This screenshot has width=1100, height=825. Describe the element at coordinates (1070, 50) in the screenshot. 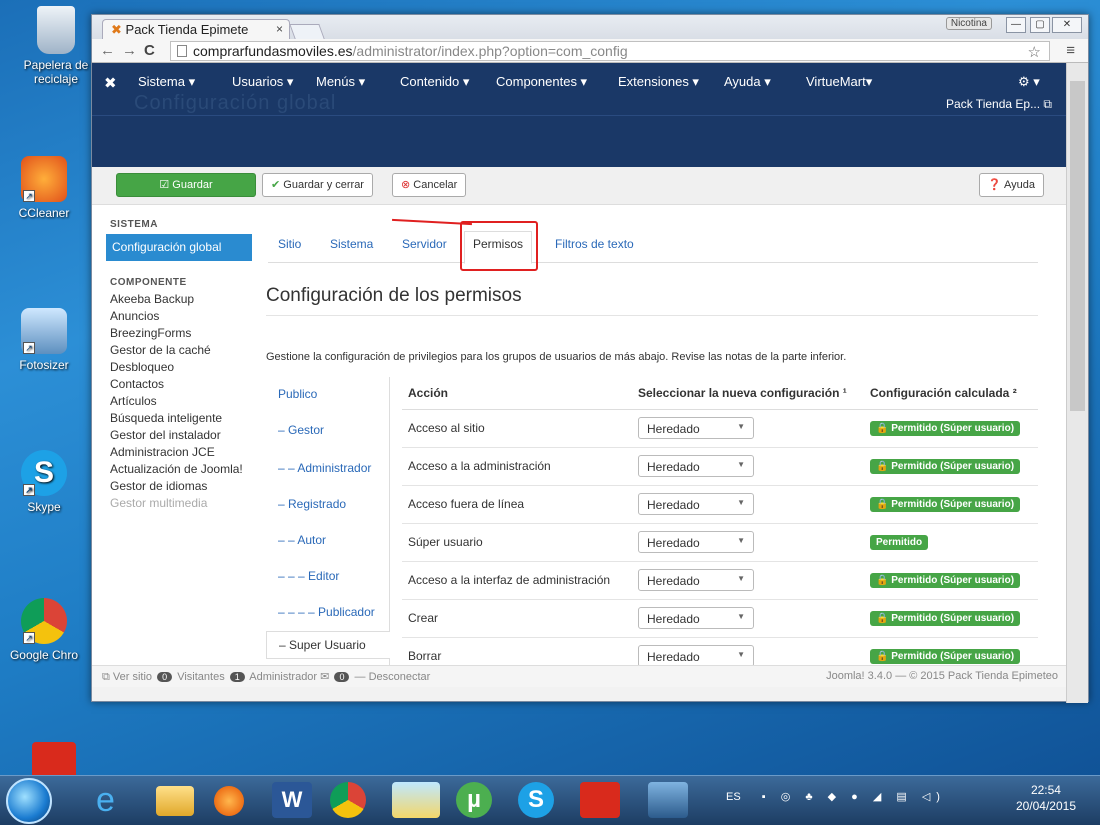

I see `chrome-menu-icon: ≡` at that location.